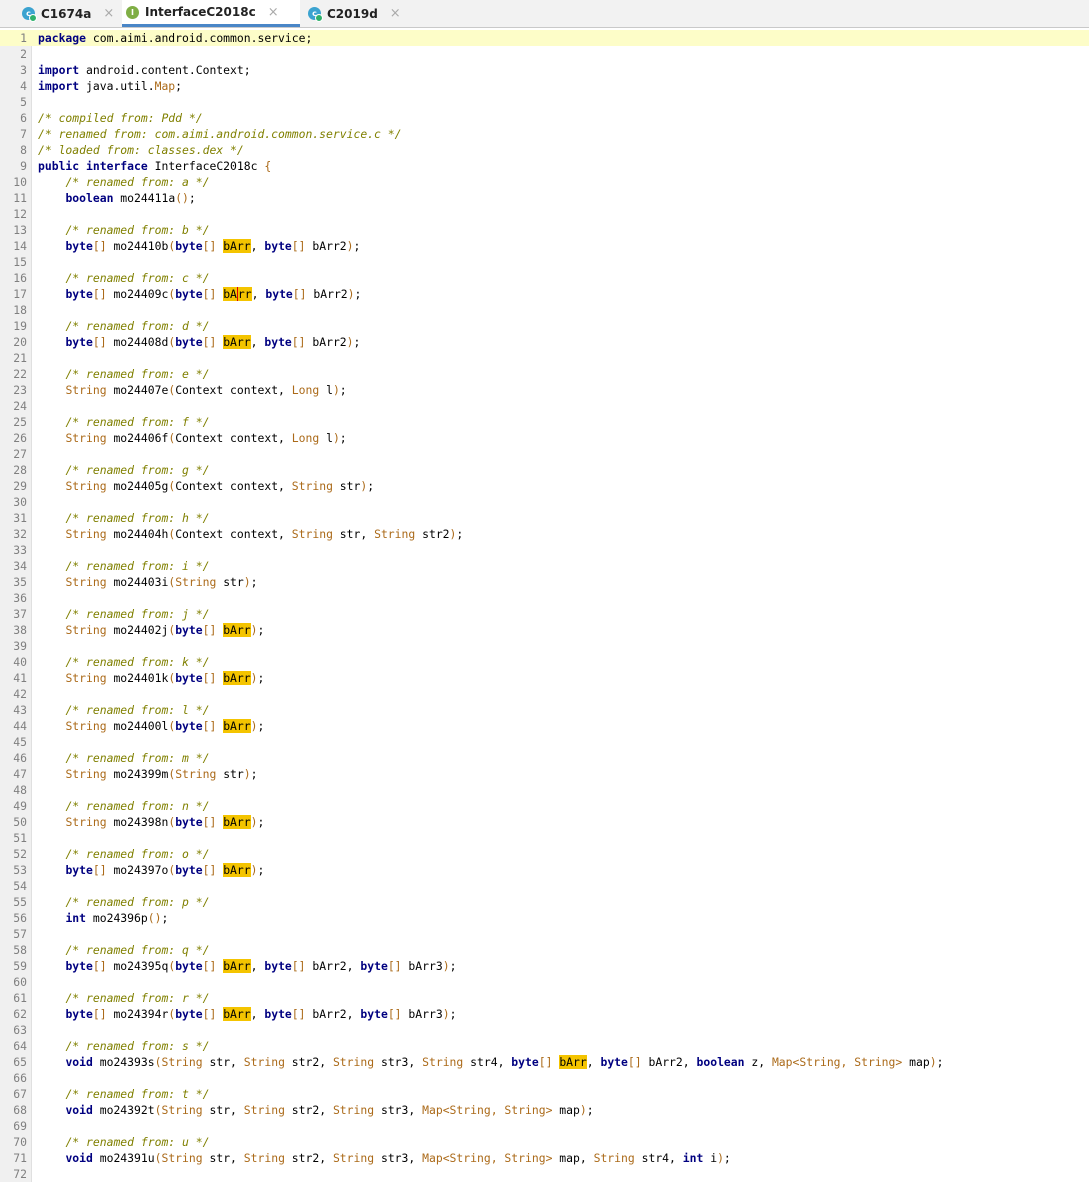 Image resolution: width=1089 pixels, height=1182 pixels. I want to click on code-line: 56 int mo24396p();, so click(544, 918).